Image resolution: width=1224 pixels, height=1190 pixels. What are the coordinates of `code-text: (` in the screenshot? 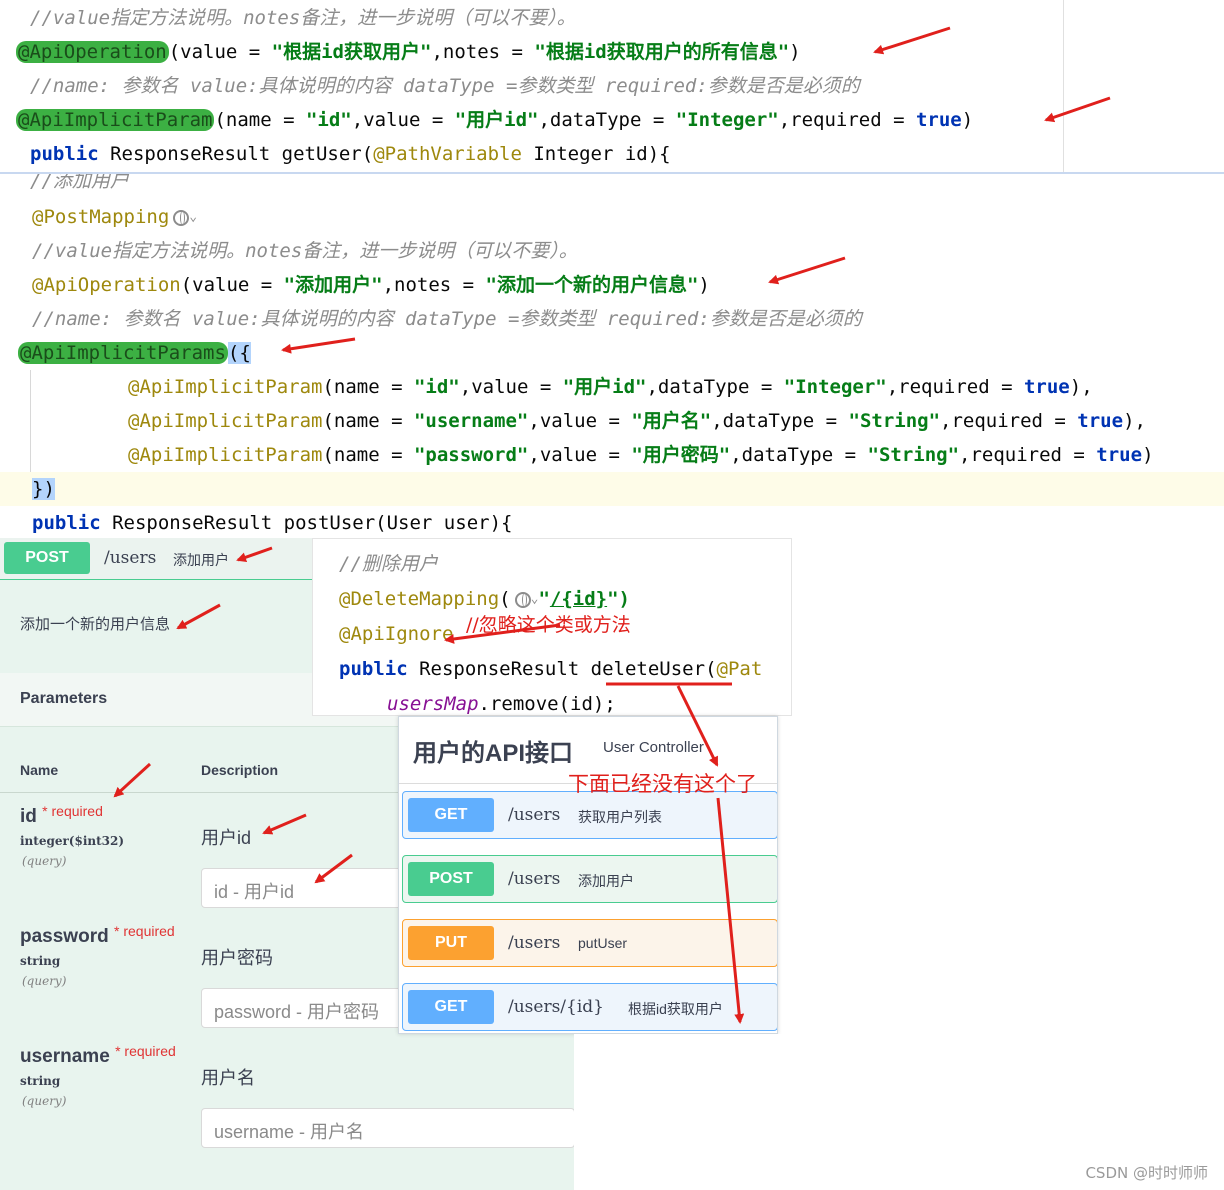 It's located at (505, 599).